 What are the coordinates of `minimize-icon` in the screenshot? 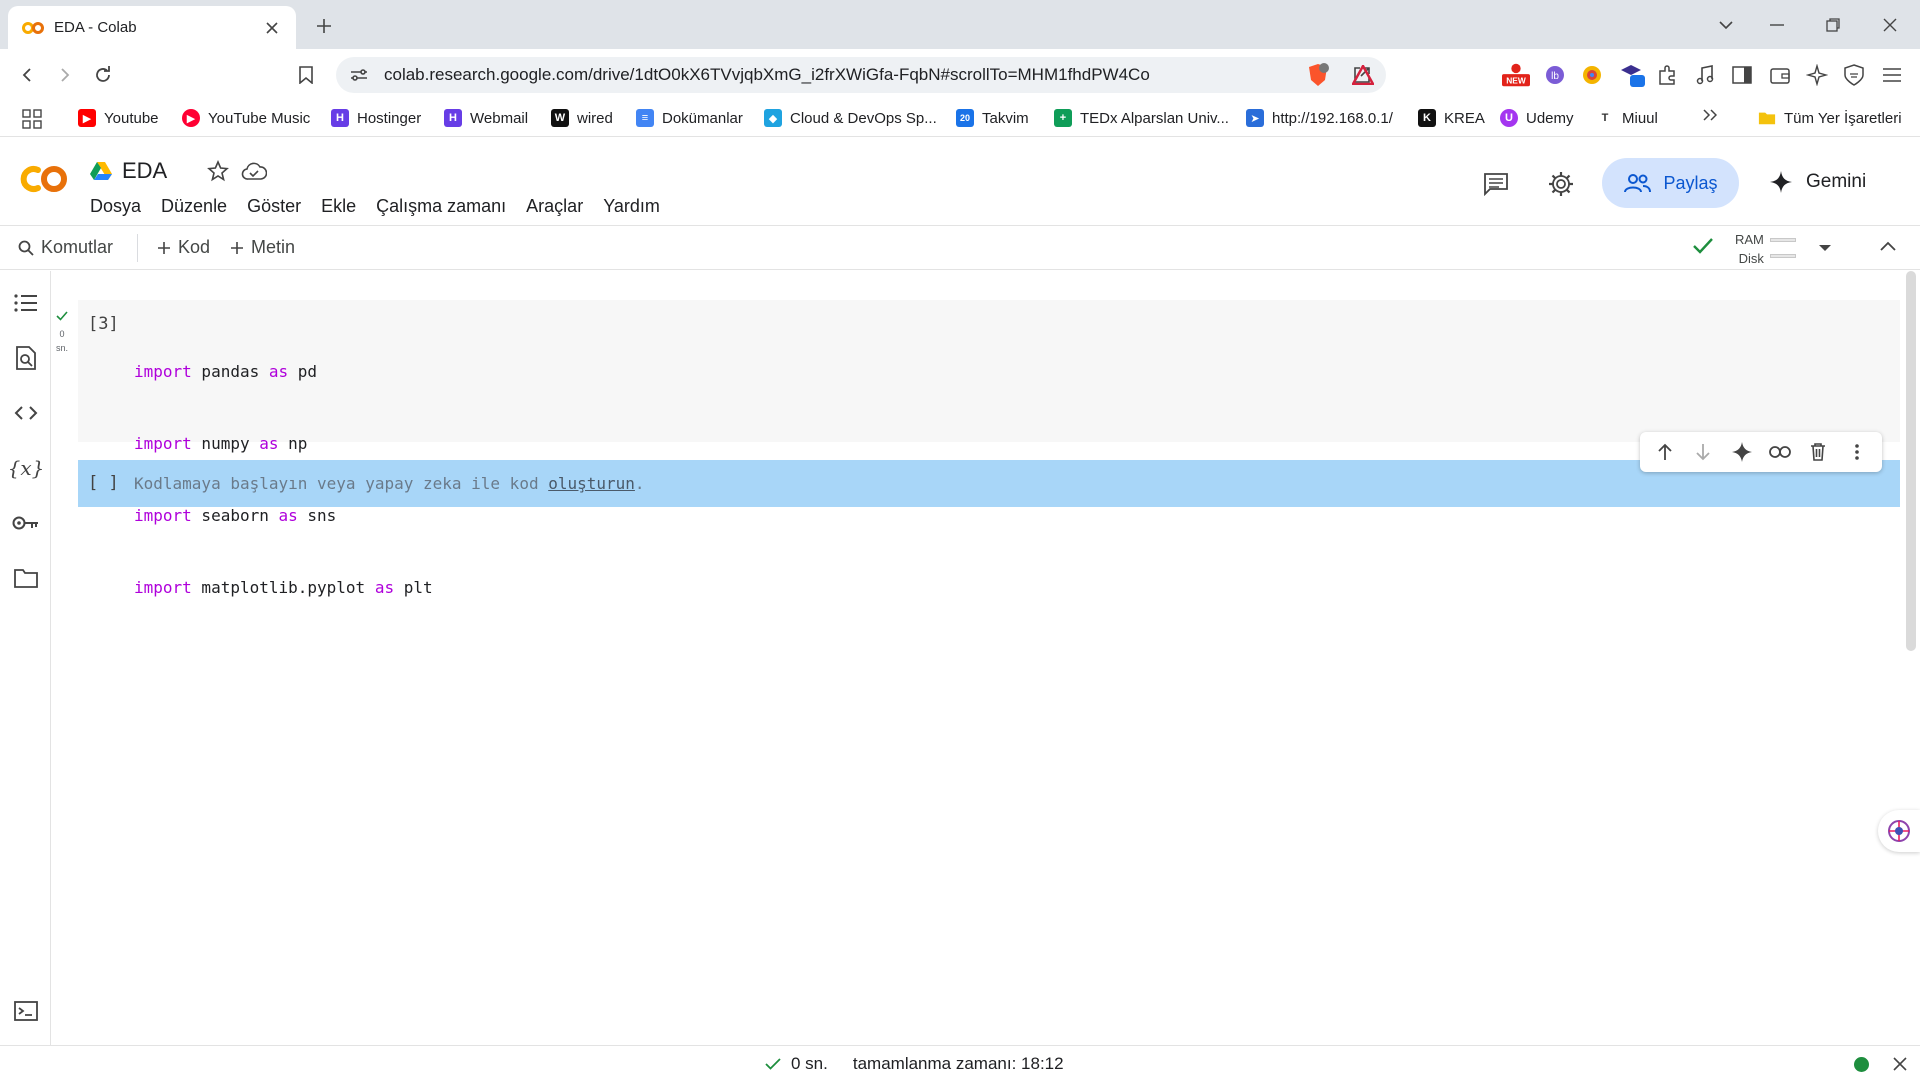 It's located at (1777, 25).